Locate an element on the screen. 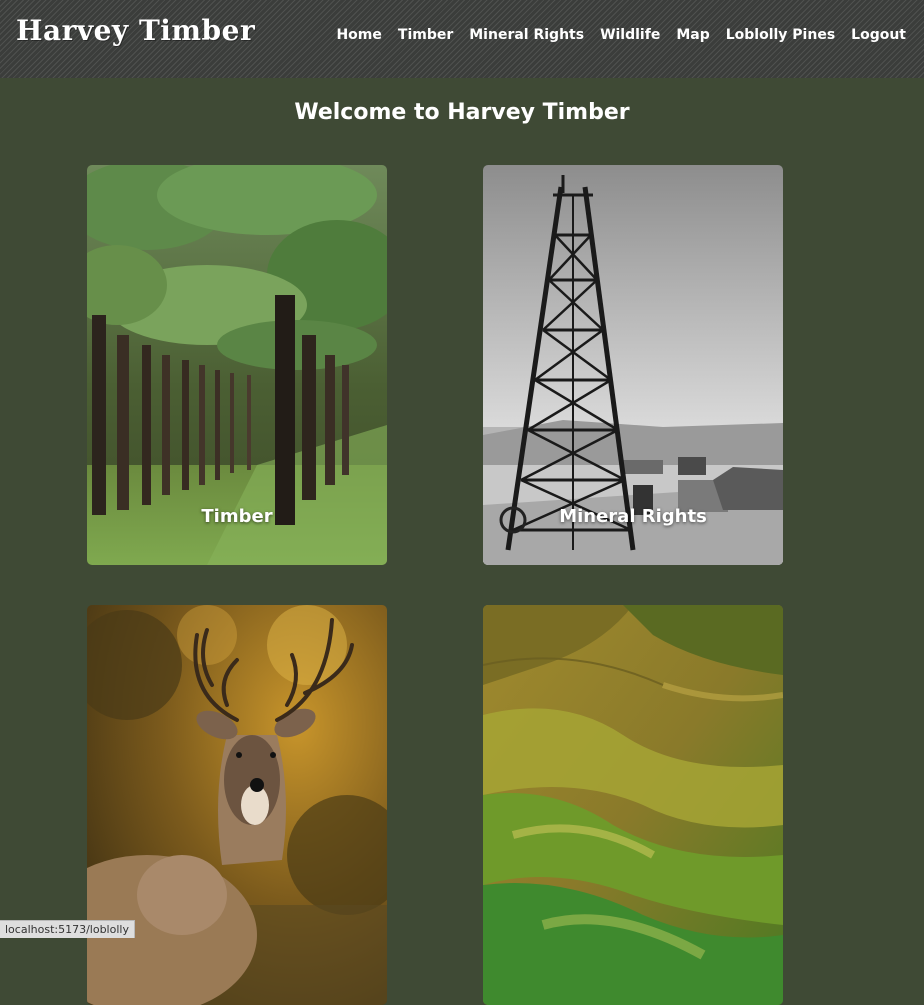  nav-home: Home is located at coordinates (358, 35).